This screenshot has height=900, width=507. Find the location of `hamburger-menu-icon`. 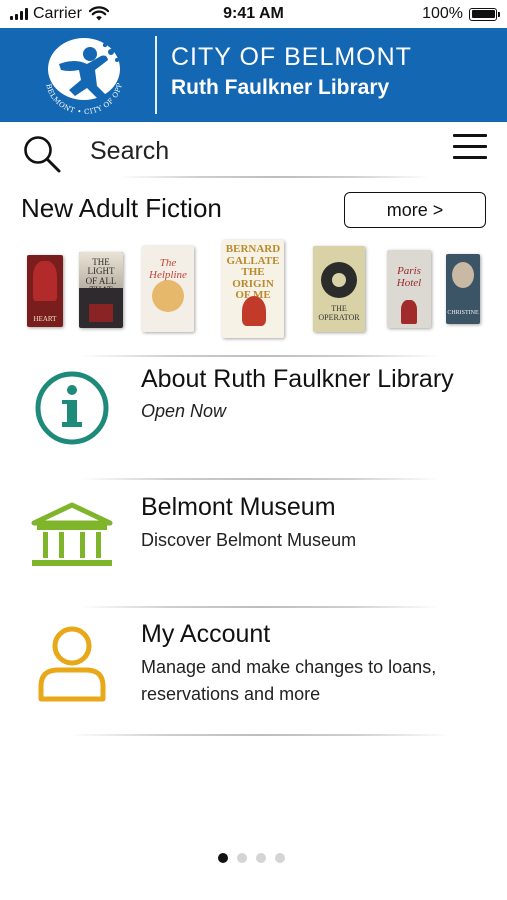

hamburger-menu-icon is located at coordinates (470, 147).